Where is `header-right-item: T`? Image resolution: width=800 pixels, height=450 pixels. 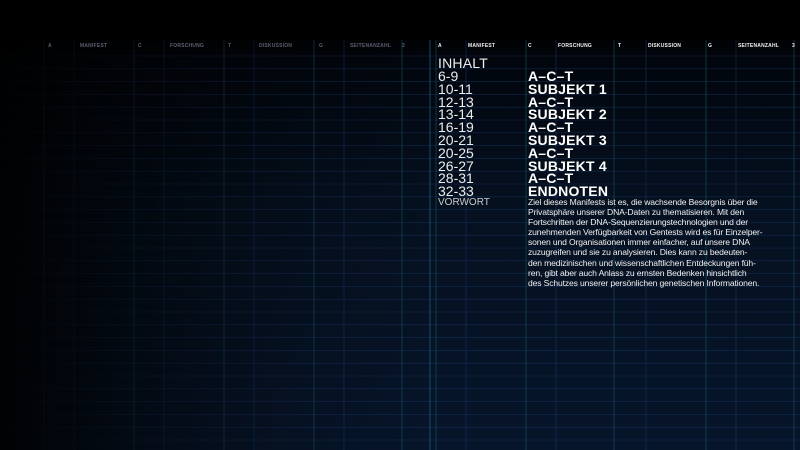 header-right-item: T is located at coordinates (620, 46).